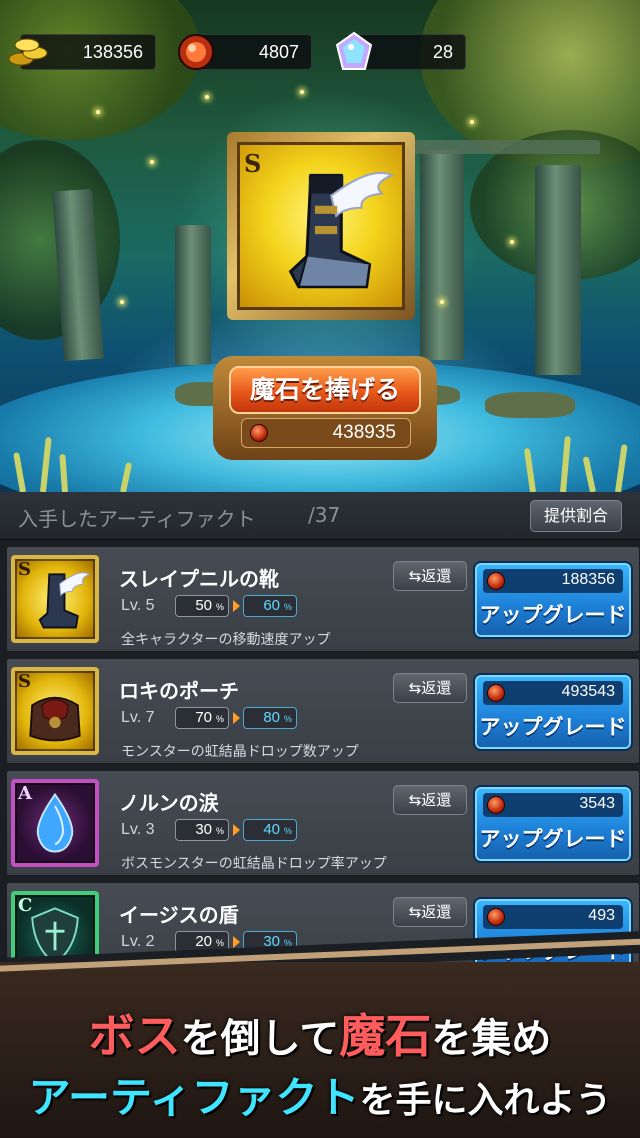 This screenshot has width=640, height=1138. What do you see at coordinates (278, 52) in the screenshot?
I see `magic-stone-amount: 4807` at bounding box center [278, 52].